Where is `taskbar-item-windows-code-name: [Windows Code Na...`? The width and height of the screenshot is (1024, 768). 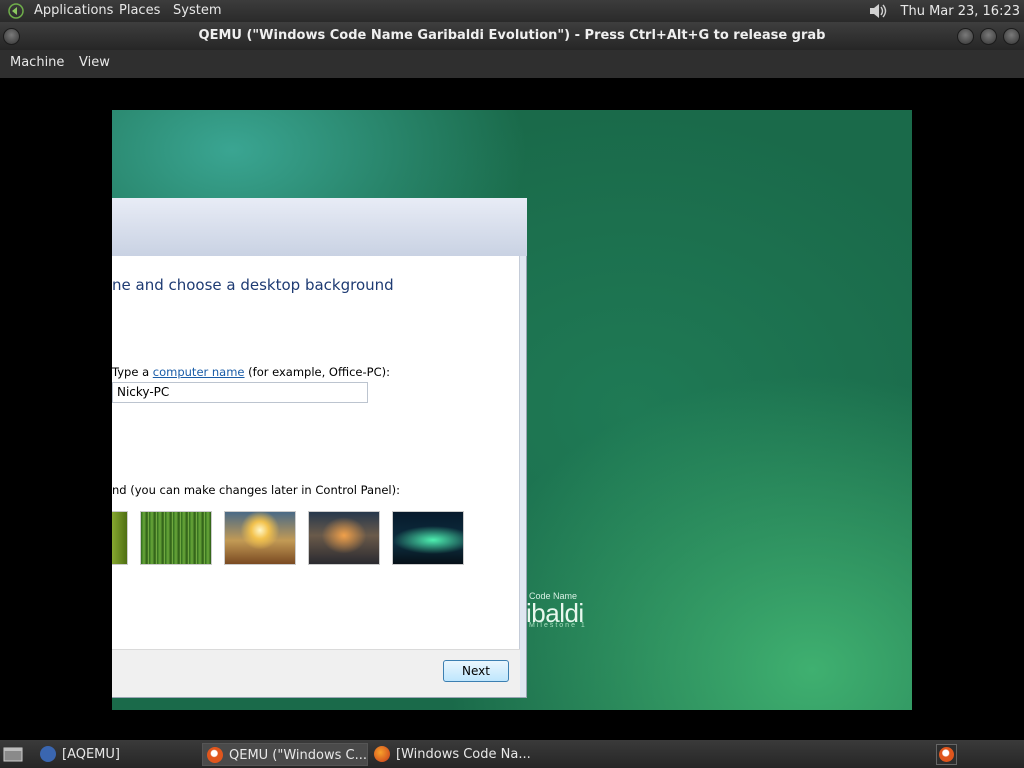 taskbar-item-windows-code-name: [Windows Code Na... is located at coordinates (455, 754).